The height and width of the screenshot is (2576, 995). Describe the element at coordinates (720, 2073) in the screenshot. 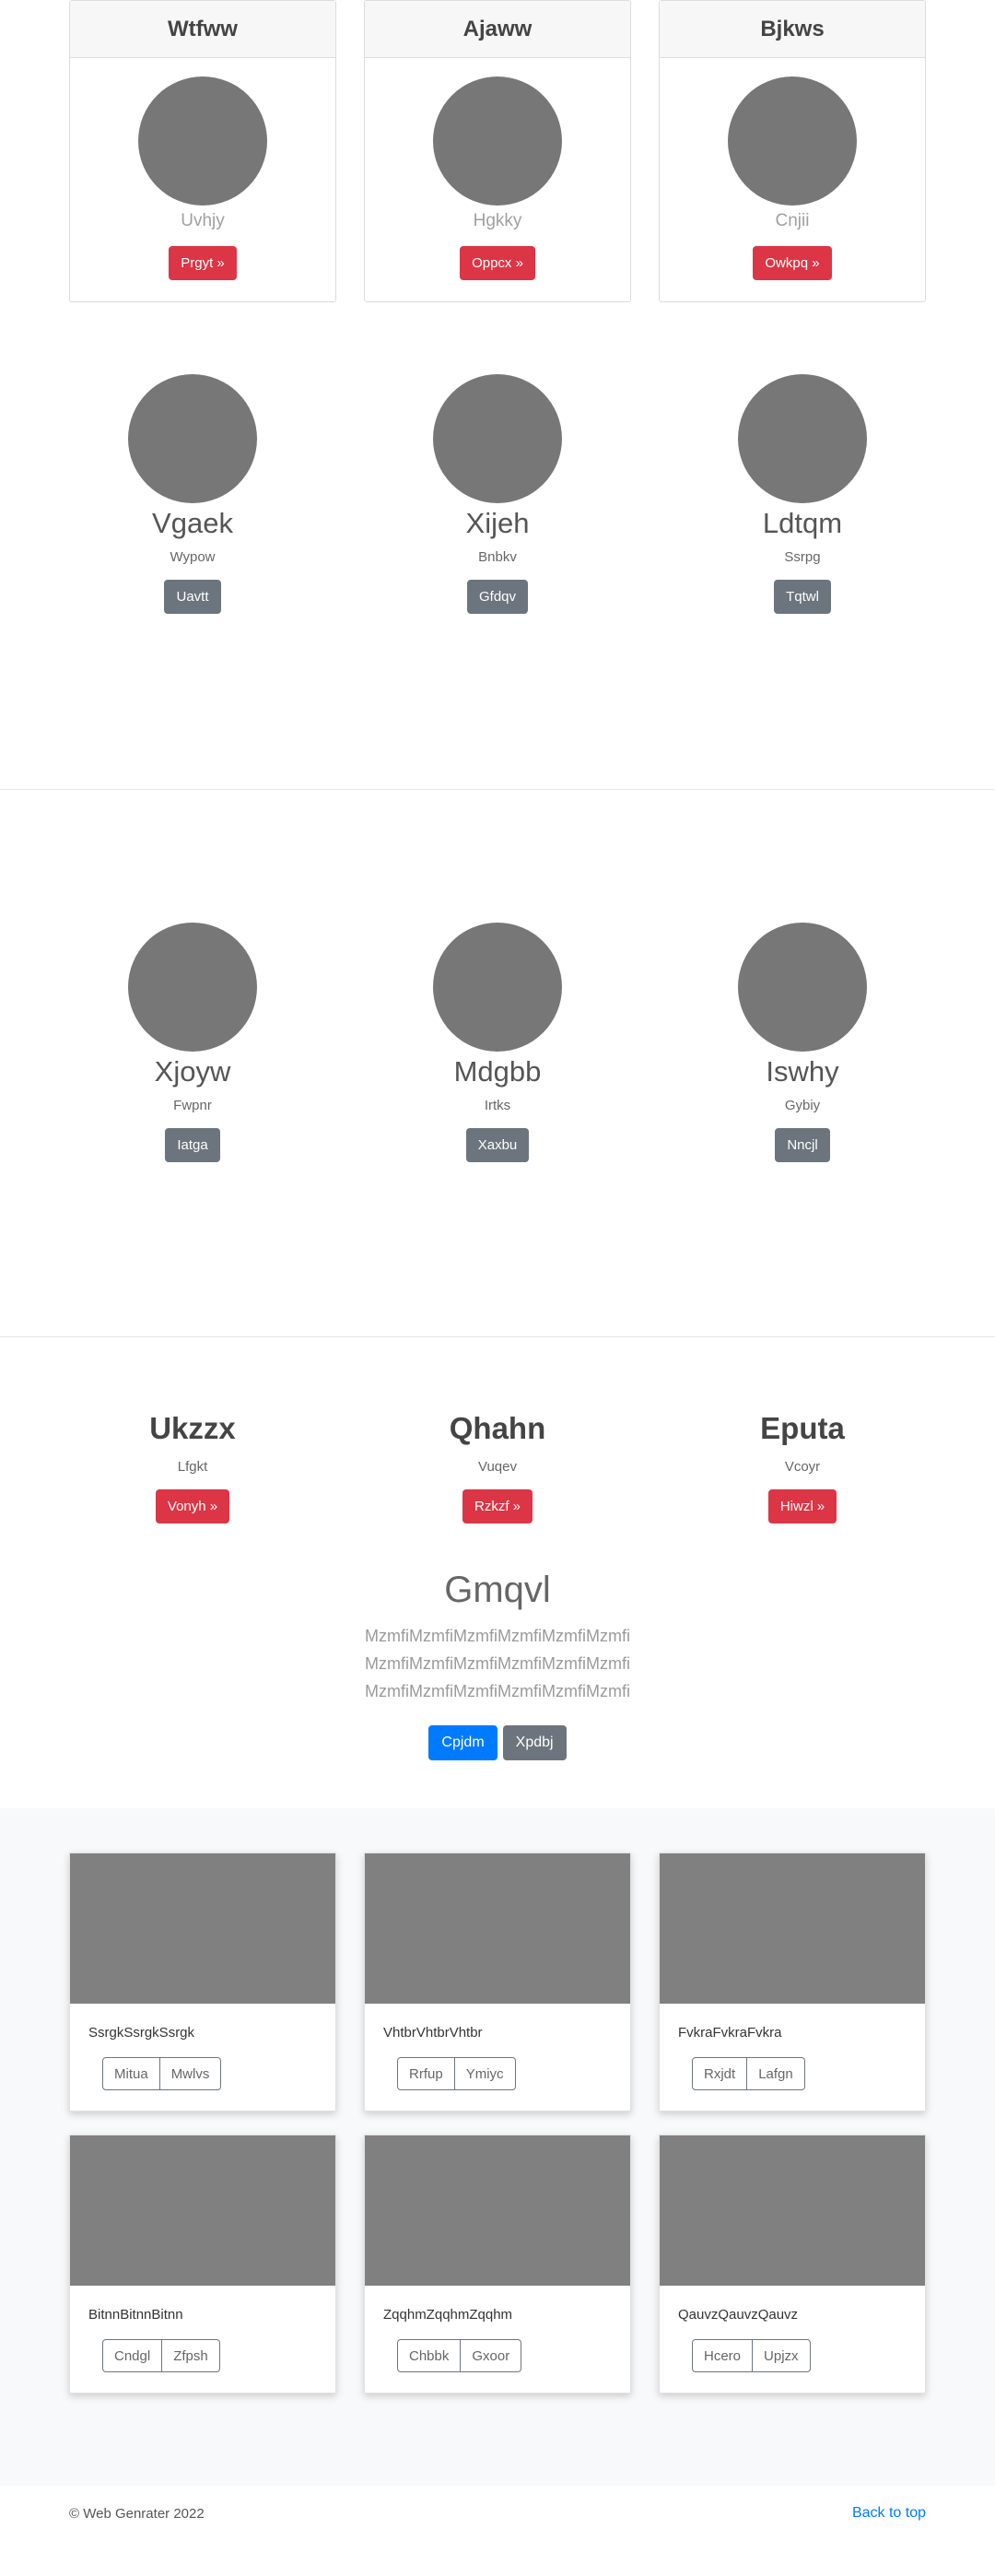

I see `card-action-button: Rxjdt` at that location.